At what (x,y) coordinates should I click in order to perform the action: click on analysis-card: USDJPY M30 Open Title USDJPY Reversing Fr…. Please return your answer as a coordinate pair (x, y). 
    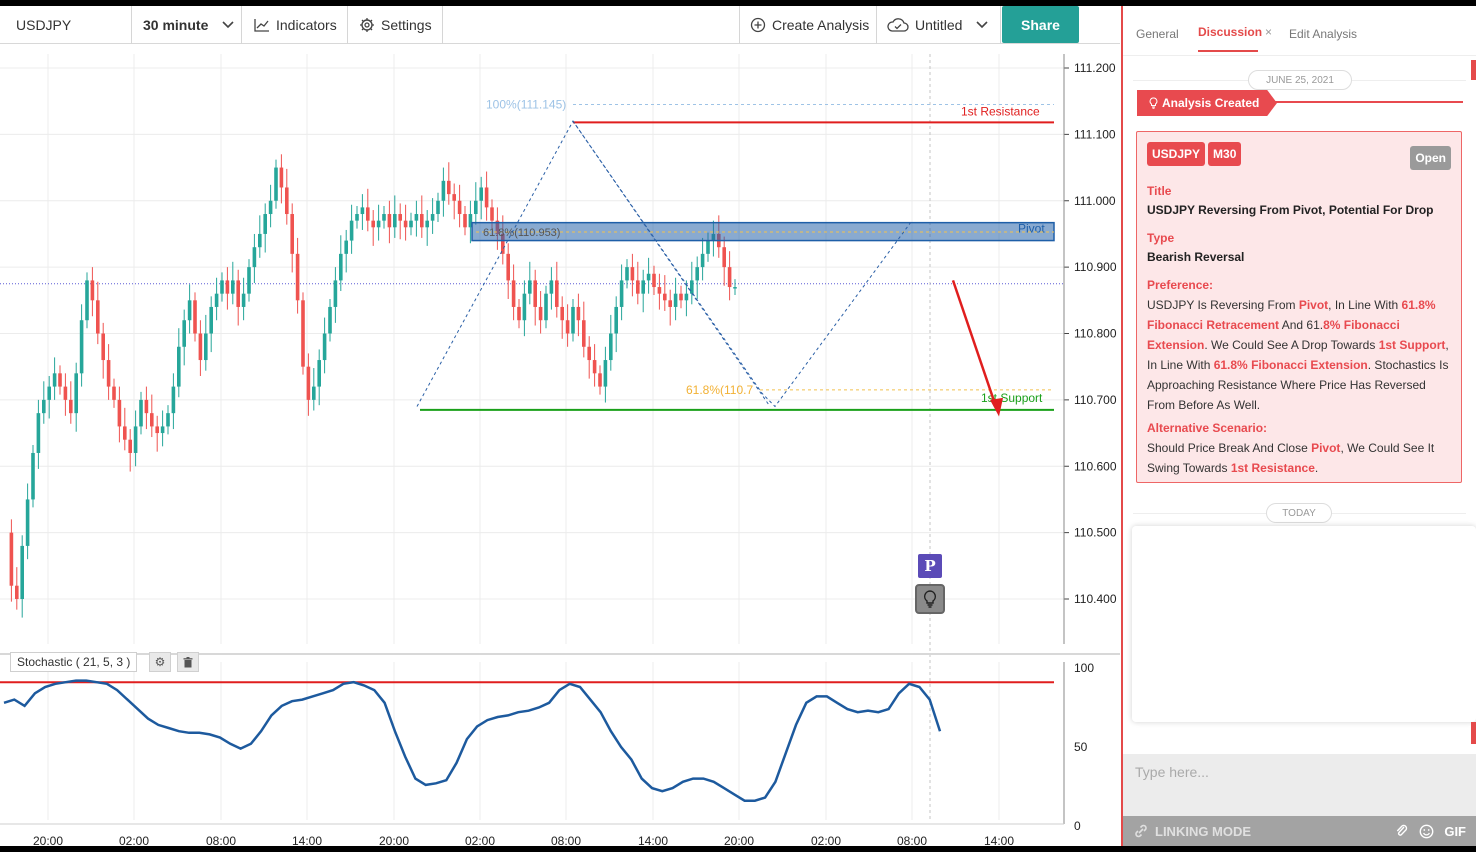
    Looking at the image, I should click on (1299, 307).